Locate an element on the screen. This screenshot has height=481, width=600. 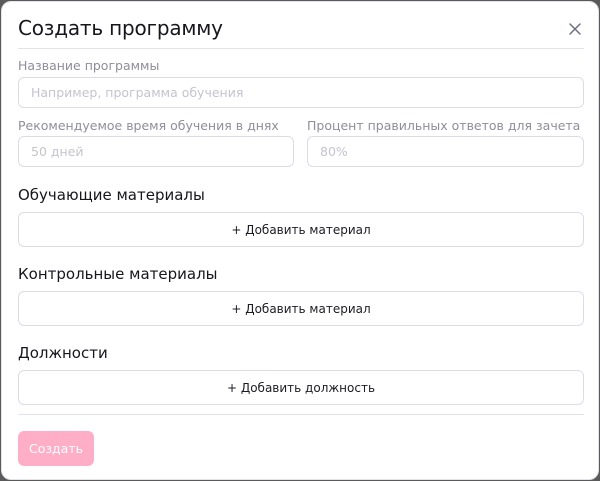
add-control-material-button: + Добавить материал is located at coordinates (301, 308).